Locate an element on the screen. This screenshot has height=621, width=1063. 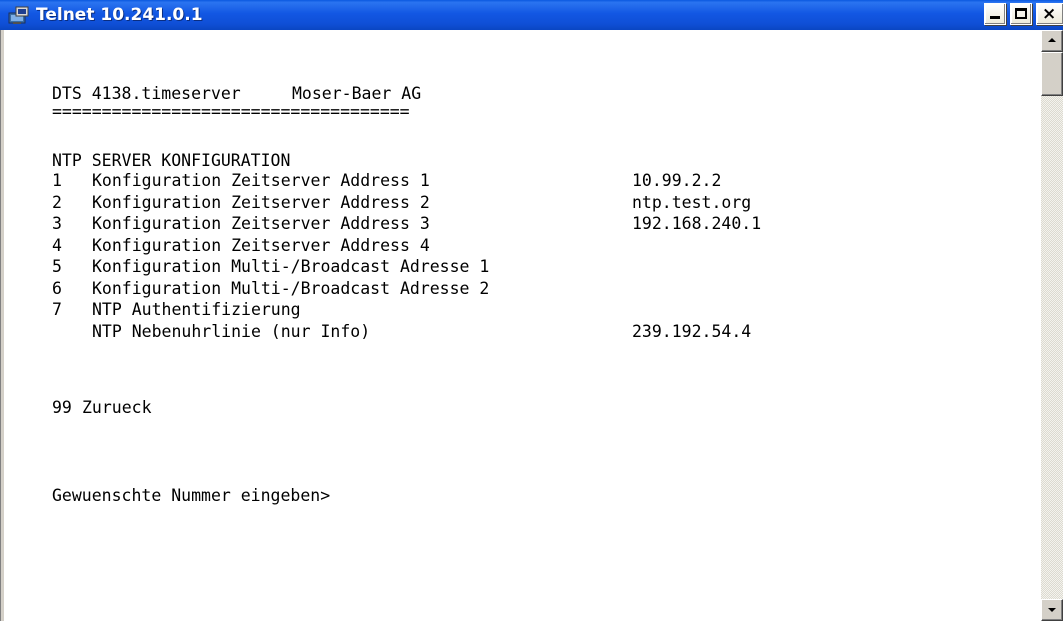
minimize-button is located at coordinates (995, 14).